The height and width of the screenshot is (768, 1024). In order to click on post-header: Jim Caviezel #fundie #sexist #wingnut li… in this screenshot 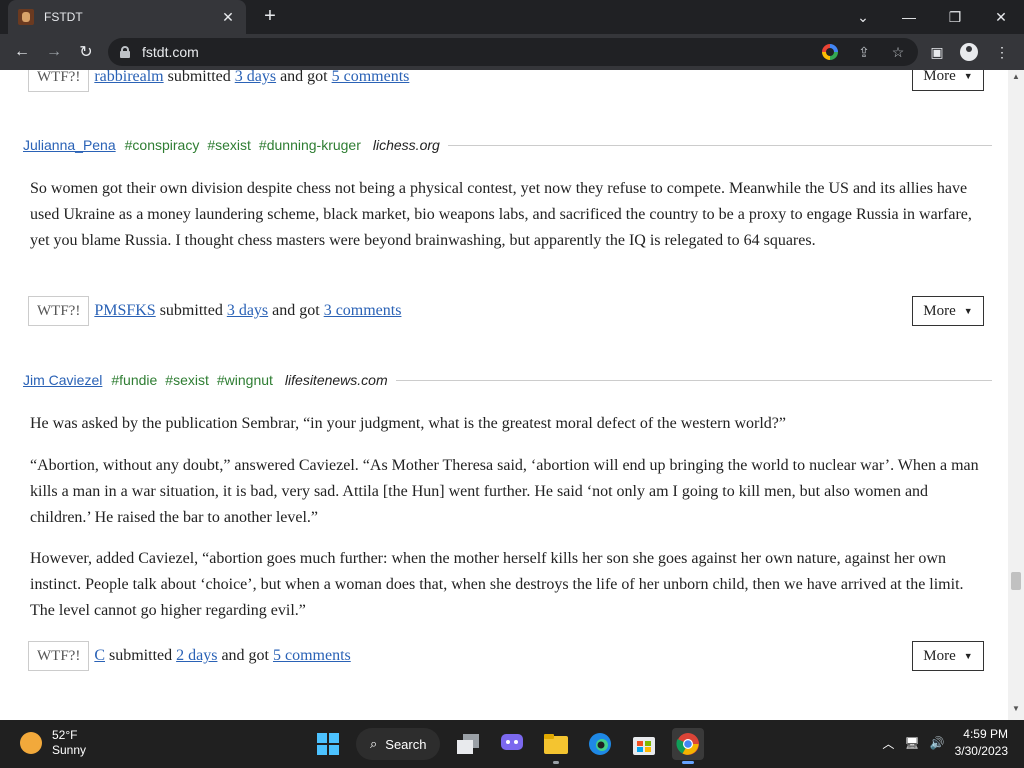, I will do `click(507, 380)`.